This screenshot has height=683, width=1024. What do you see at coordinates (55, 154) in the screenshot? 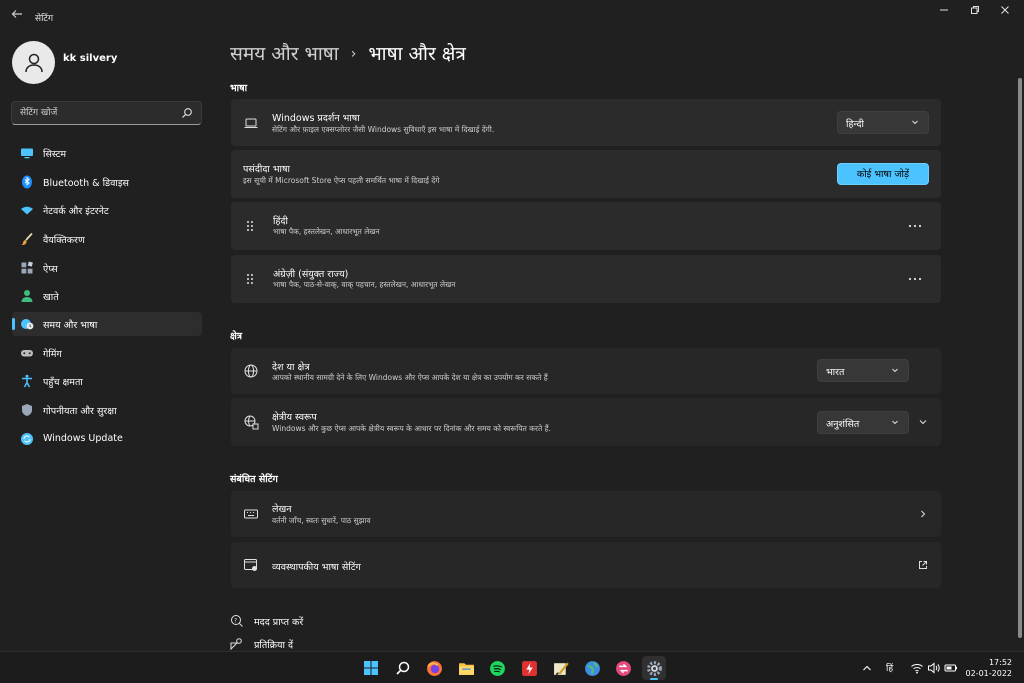
I see `sidebar-item-label: सिस्टम` at bounding box center [55, 154].